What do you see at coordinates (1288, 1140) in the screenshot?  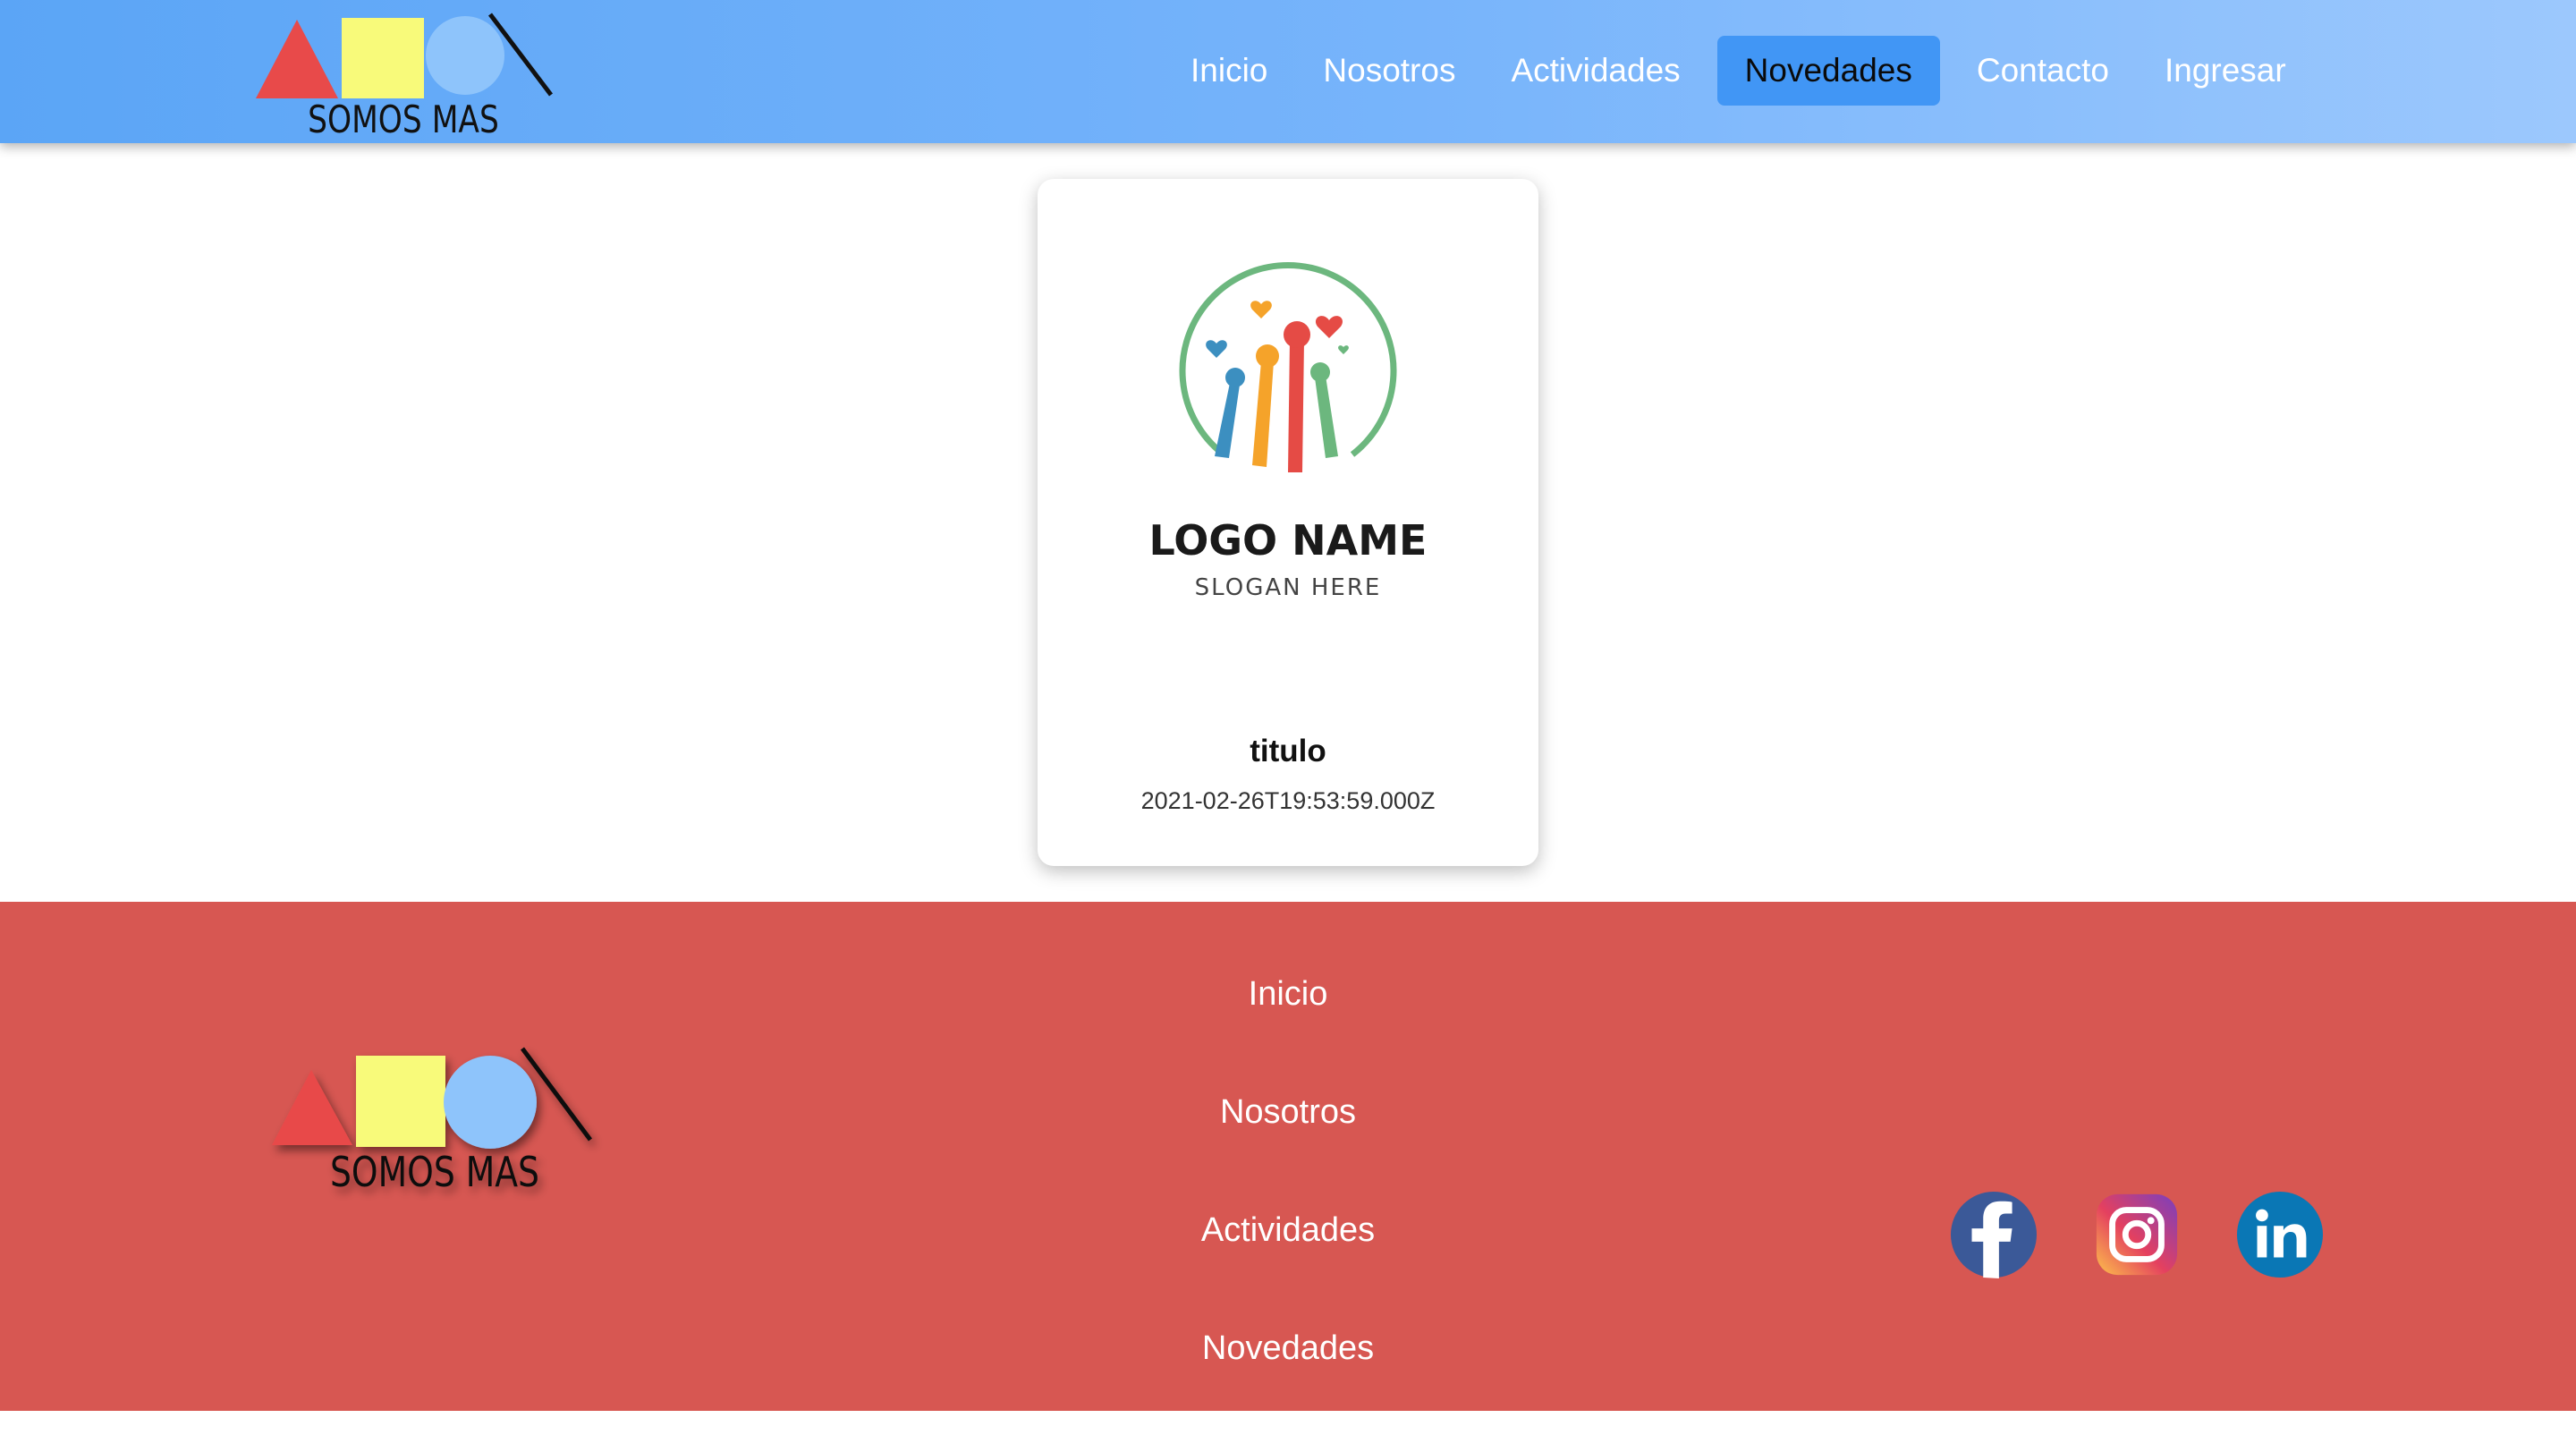 I see `footer-link-nosotros: Nosotros` at bounding box center [1288, 1140].